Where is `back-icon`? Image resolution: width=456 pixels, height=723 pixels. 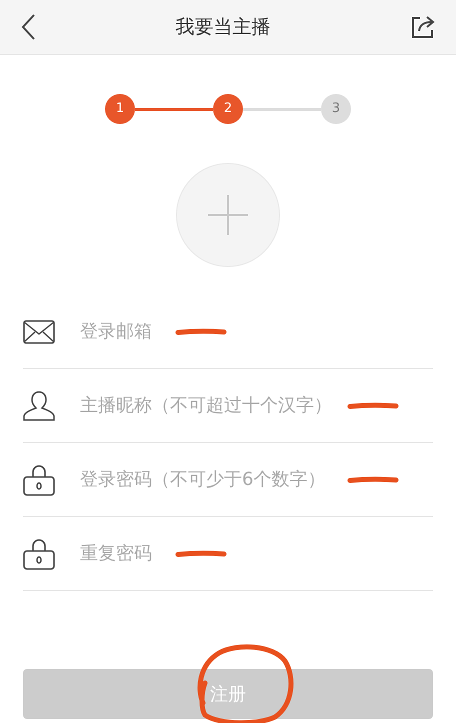 back-icon is located at coordinates (28, 27).